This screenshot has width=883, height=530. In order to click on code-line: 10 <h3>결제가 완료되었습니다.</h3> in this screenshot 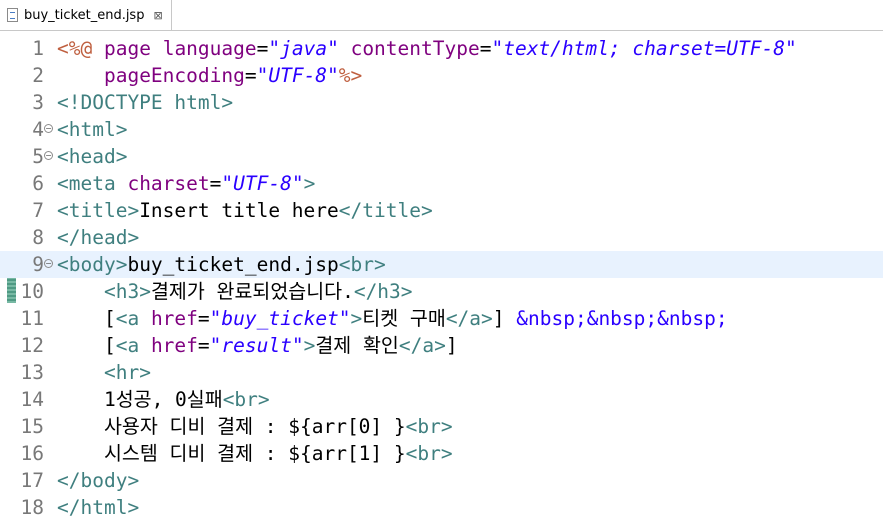, I will do `click(441, 291)`.